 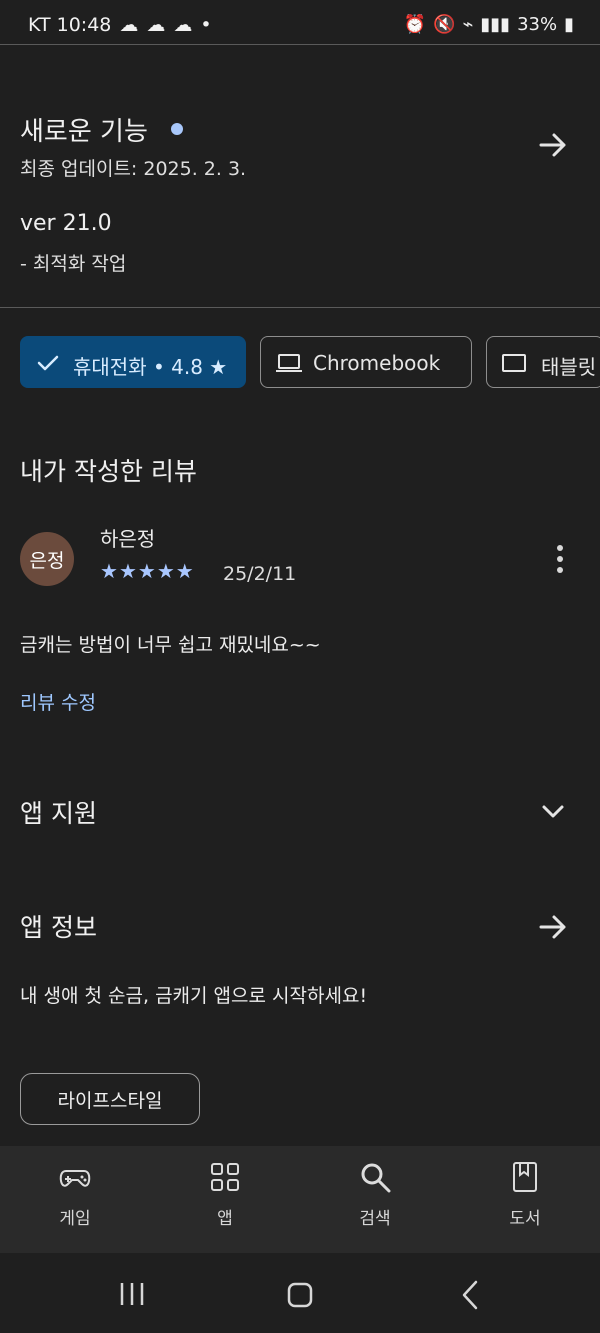 I want to click on signal-icon: ▮▮▮, so click(x=495, y=24).